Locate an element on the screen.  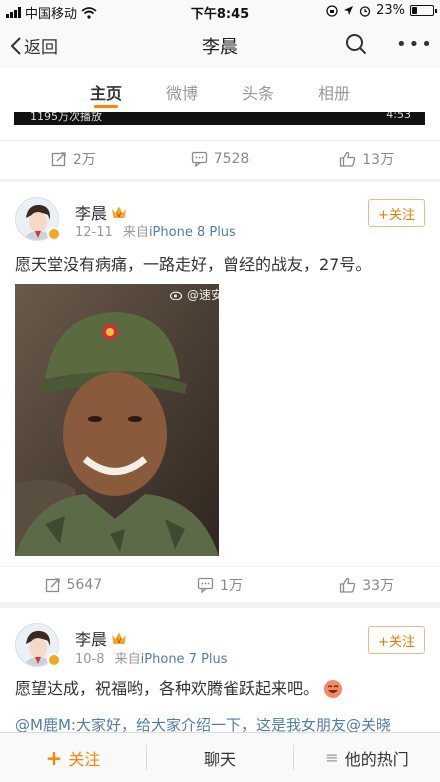
tab-weibo: 微博 is located at coordinates (182, 90).